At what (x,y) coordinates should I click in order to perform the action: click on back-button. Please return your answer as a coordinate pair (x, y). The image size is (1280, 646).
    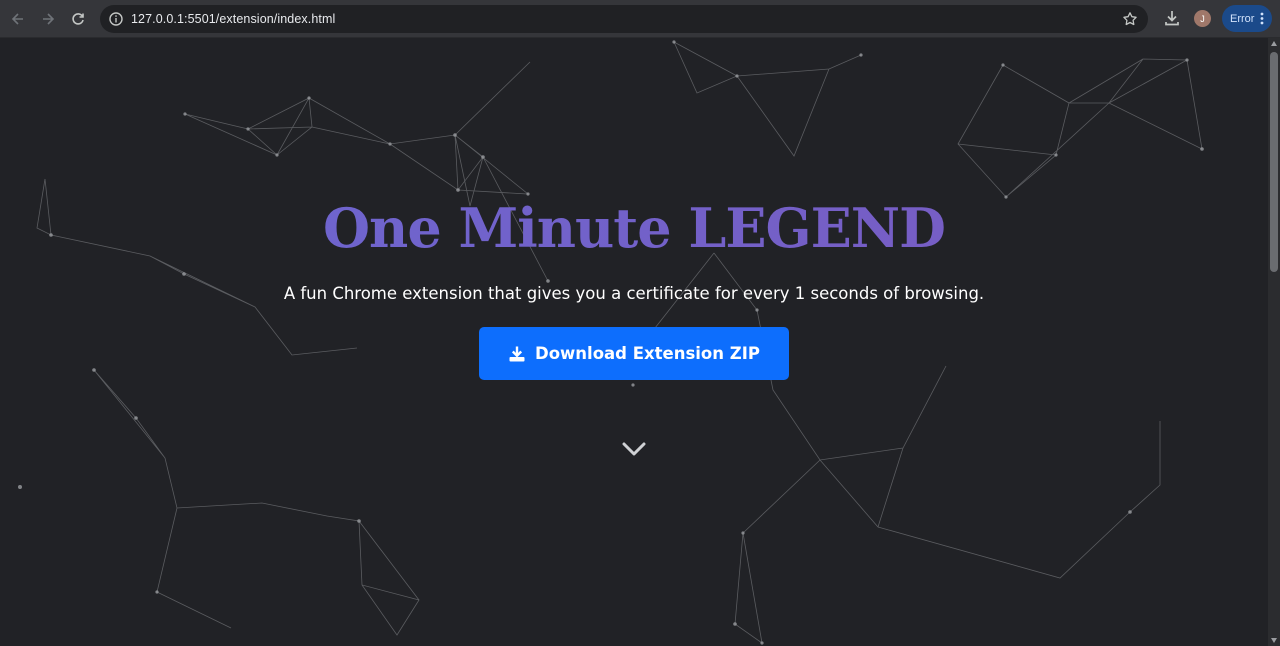
    Looking at the image, I should click on (18, 19).